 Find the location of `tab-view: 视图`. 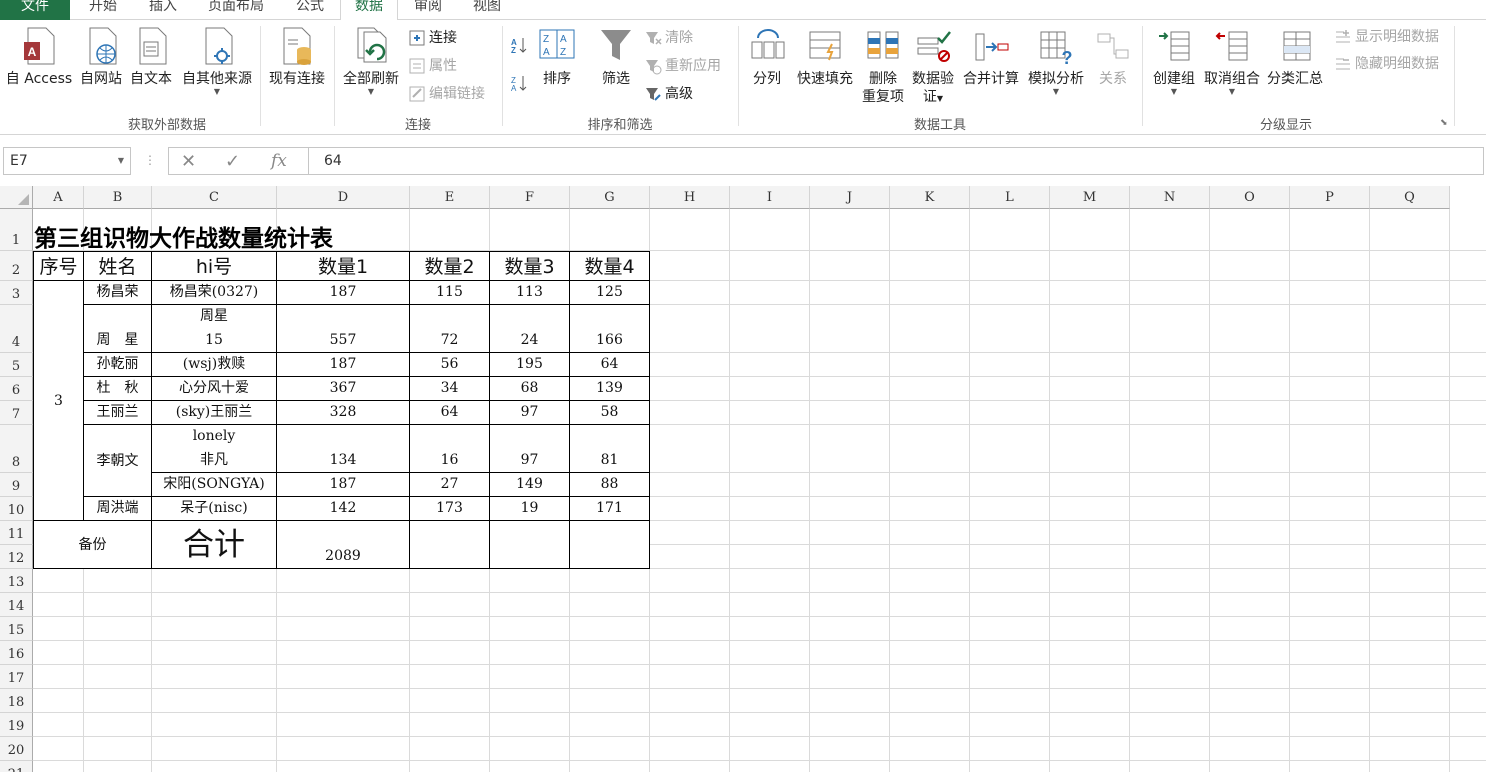

tab-view: 视图 is located at coordinates (487, 10).